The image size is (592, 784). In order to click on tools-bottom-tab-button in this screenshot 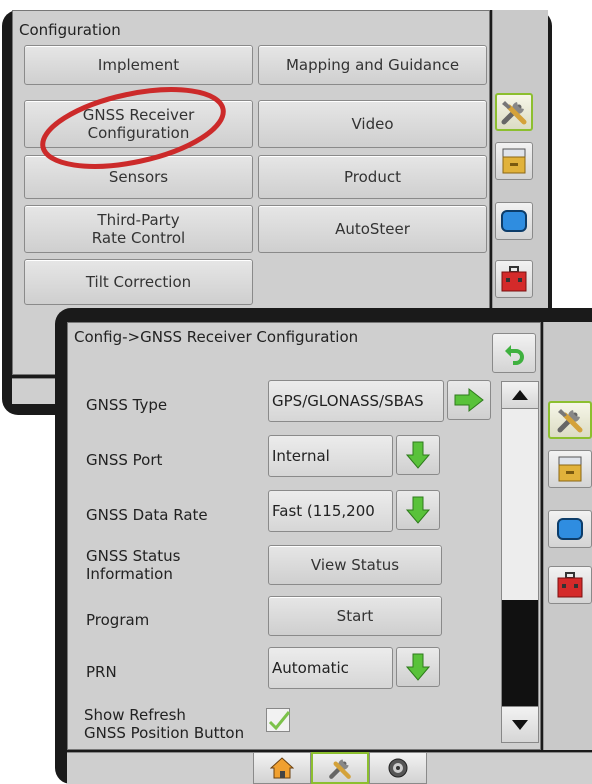, I will do `click(340, 768)`.